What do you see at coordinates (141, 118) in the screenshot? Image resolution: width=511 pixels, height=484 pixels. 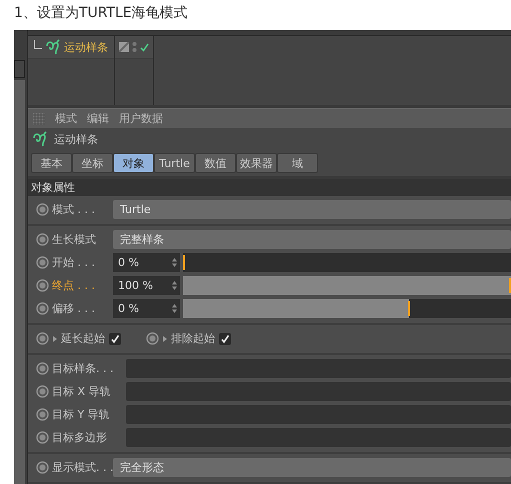 I see `menu-item: 用户数据` at bounding box center [141, 118].